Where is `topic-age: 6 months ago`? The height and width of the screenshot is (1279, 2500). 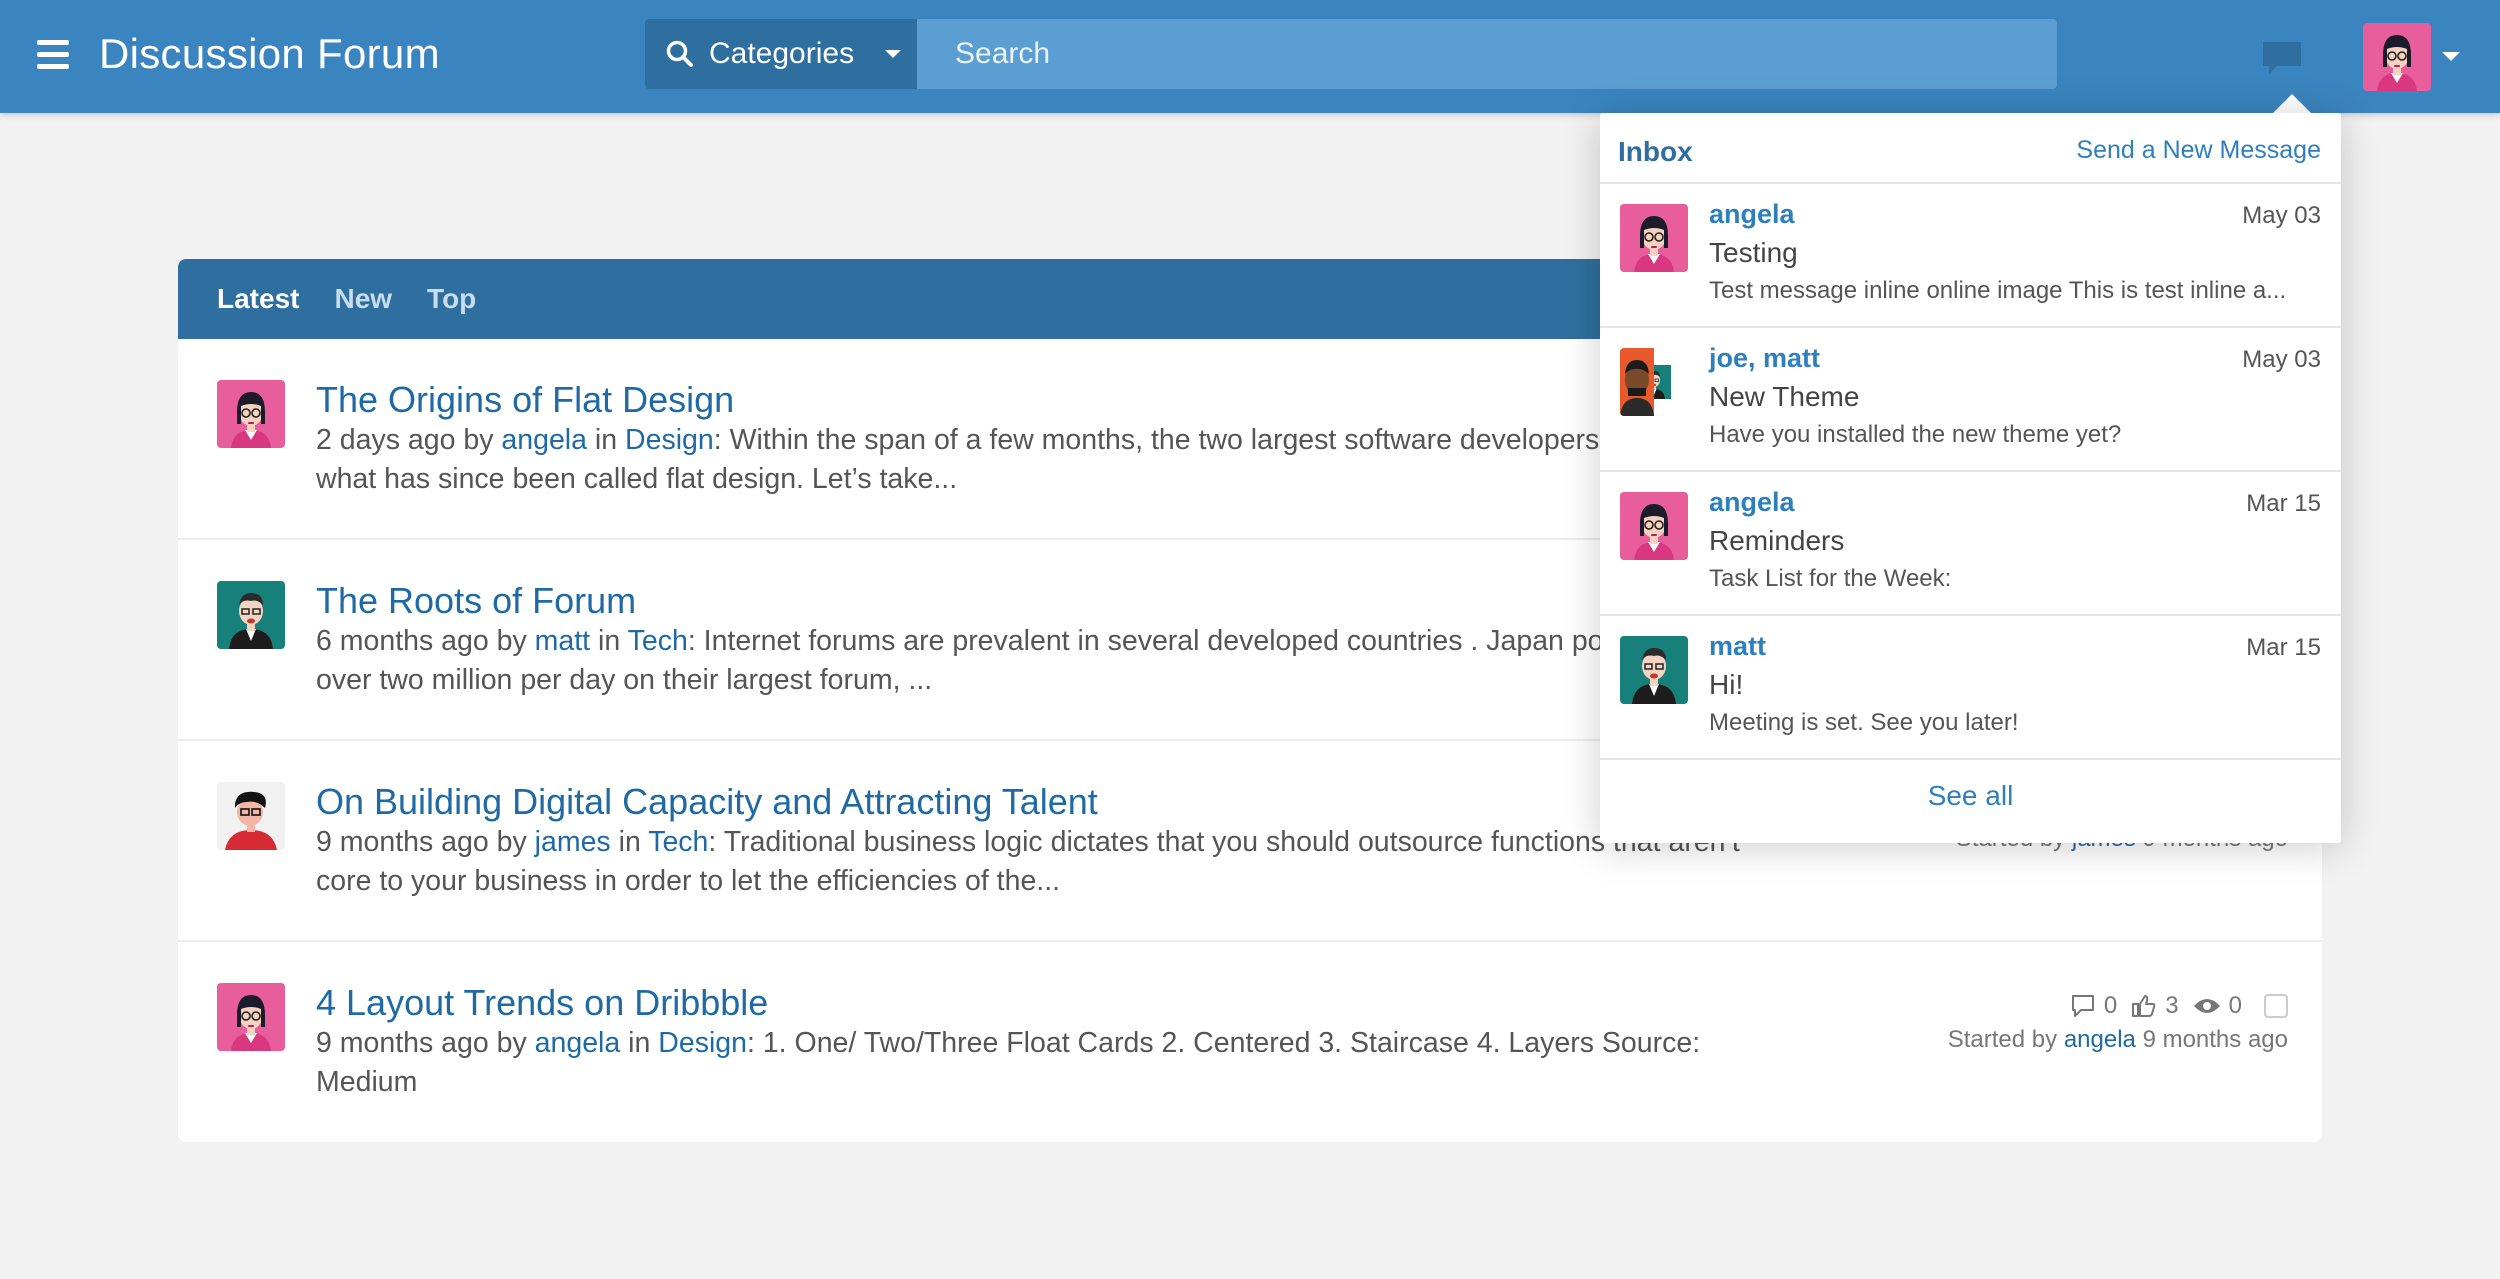 topic-age: 6 months ago is located at coordinates (402, 641).